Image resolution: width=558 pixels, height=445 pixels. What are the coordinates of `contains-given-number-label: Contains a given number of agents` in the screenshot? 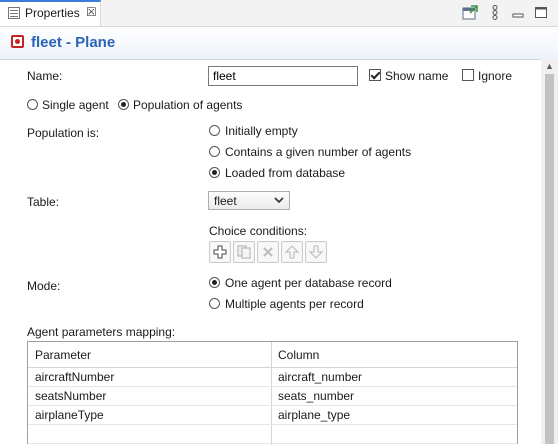 It's located at (318, 152).